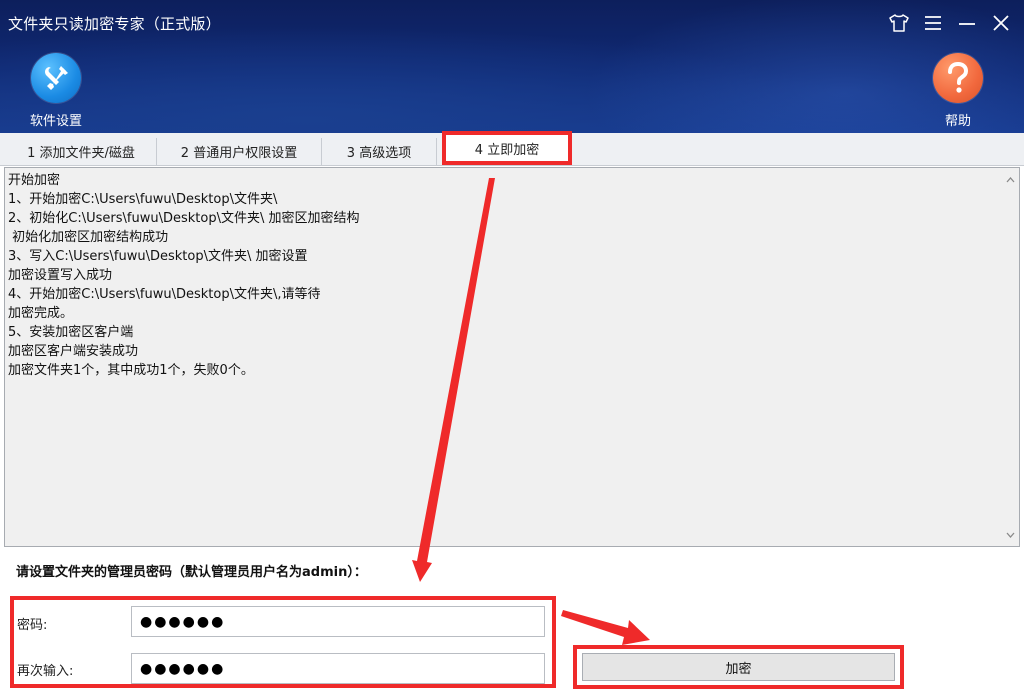 The height and width of the screenshot is (694, 1024). I want to click on password-input, so click(338, 621).